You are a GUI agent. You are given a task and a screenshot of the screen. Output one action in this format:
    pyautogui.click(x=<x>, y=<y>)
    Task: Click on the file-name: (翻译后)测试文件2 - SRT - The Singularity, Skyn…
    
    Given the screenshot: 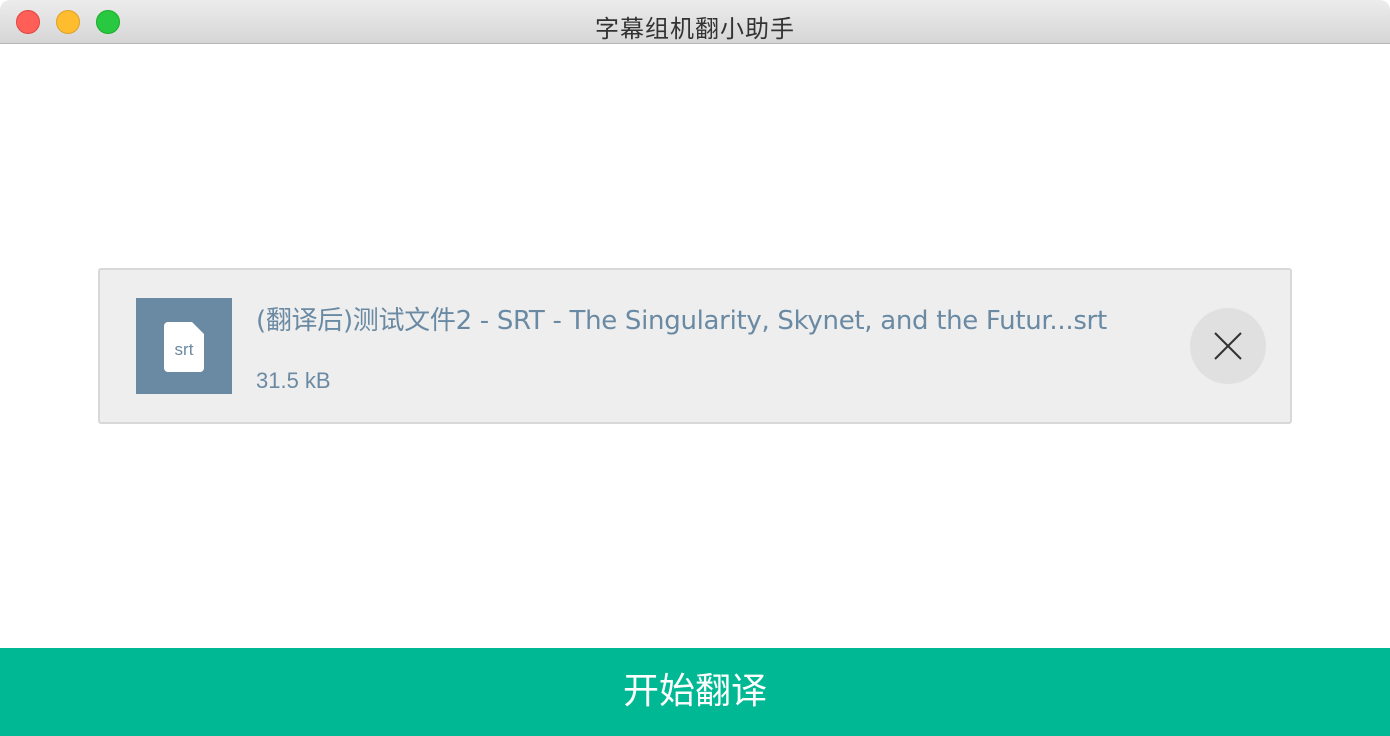 What is the action you would take?
    pyautogui.click(x=681, y=321)
    